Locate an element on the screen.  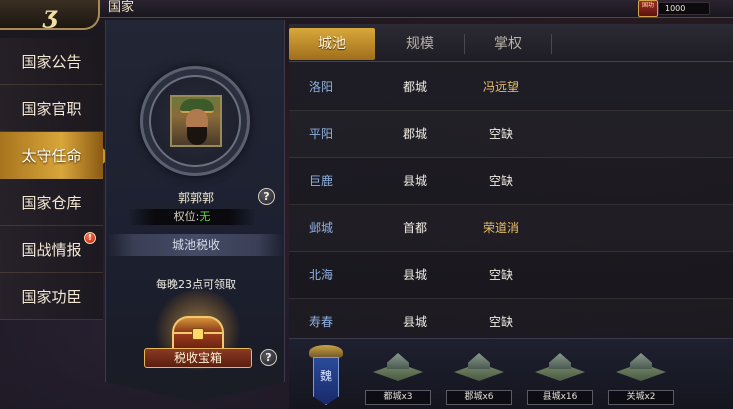
holdings-bar: 魏 都城x3 郡城x6 县城x16 关城x2 is located at coordinates (511, 373).